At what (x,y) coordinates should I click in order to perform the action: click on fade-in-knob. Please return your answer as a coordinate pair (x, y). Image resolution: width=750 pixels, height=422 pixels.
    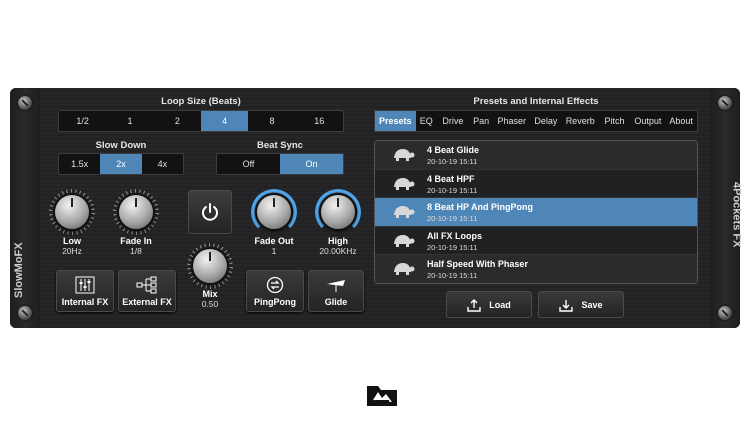
    Looking at the image, I should click on (136, 212).